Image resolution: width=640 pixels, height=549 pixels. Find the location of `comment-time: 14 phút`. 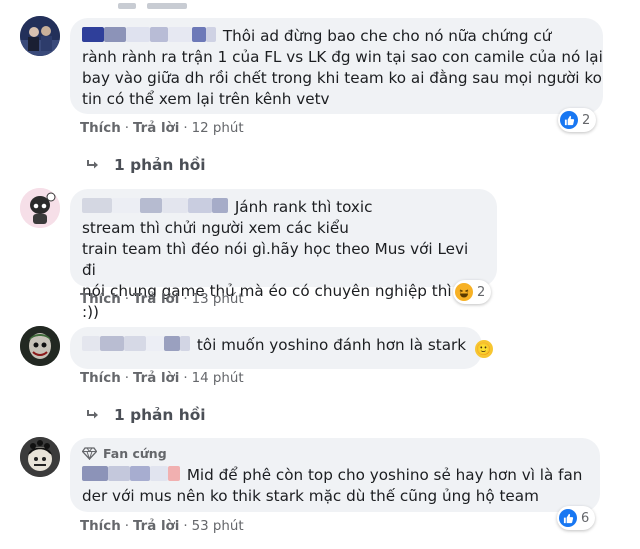

comment-time: 14 phút is located at coordinates (218, 378).